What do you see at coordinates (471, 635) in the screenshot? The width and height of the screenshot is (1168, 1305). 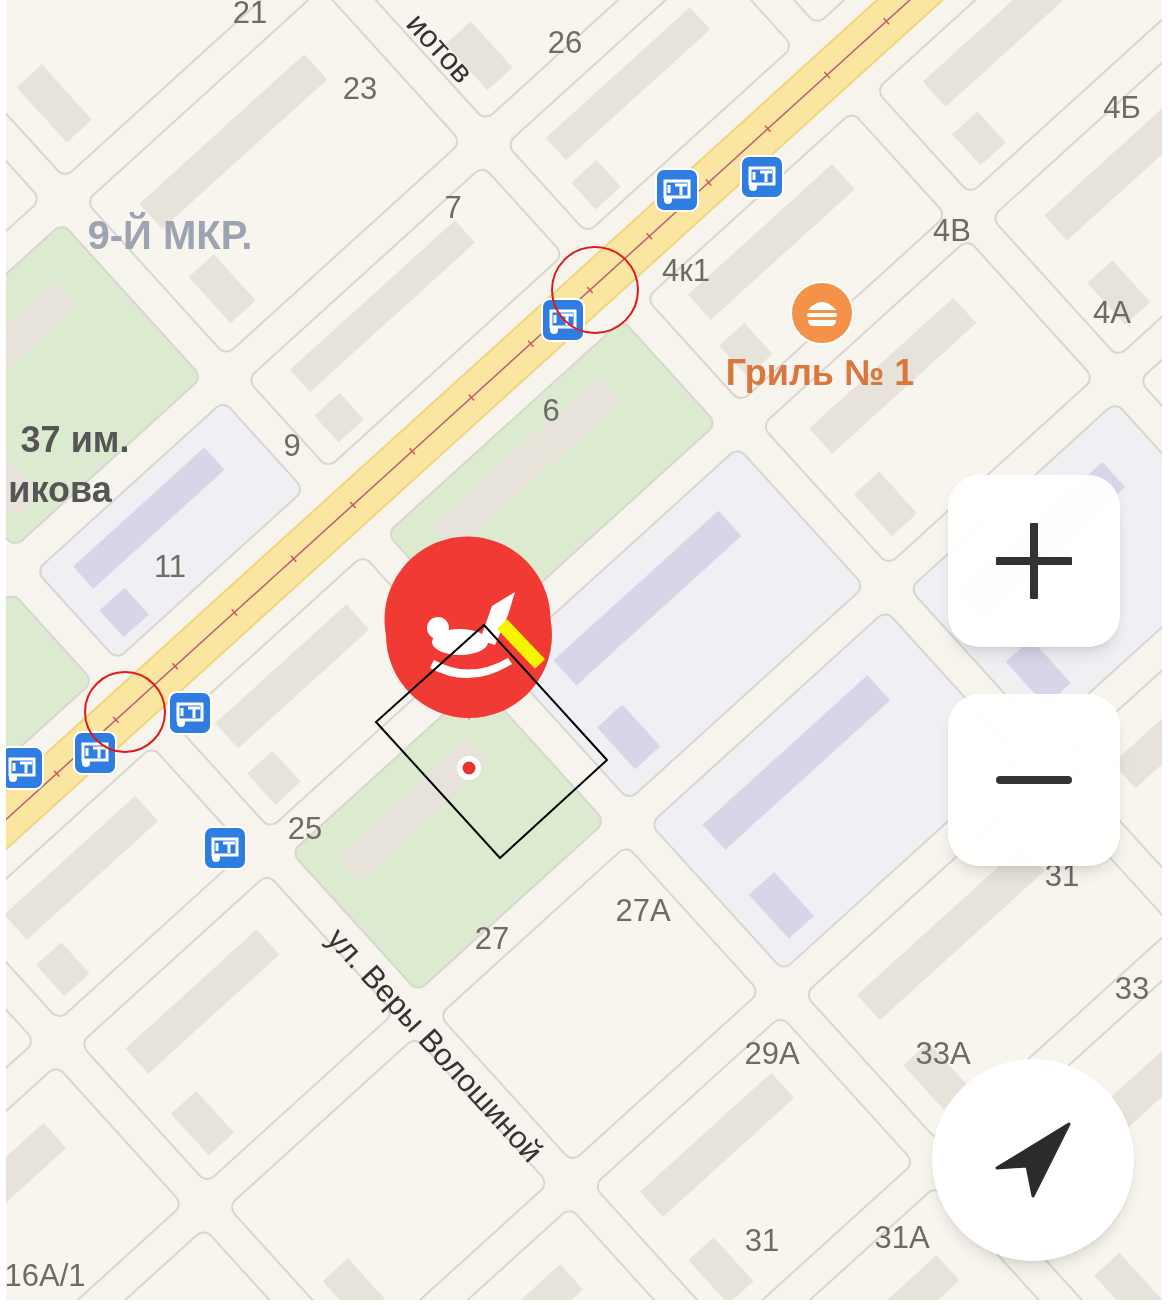 I see `rocking-horse-icon` at bounding box center [471, 635].